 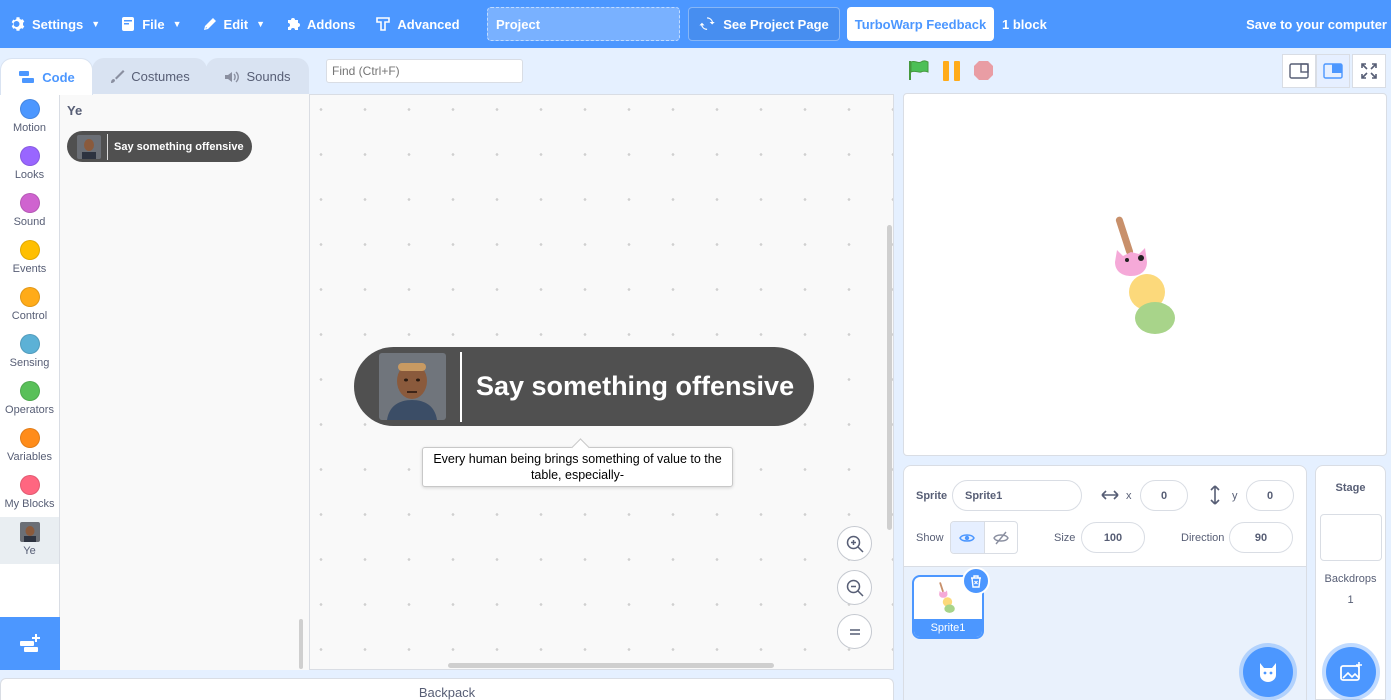 I want to click on equals-icon, so click(x=854, y=631).